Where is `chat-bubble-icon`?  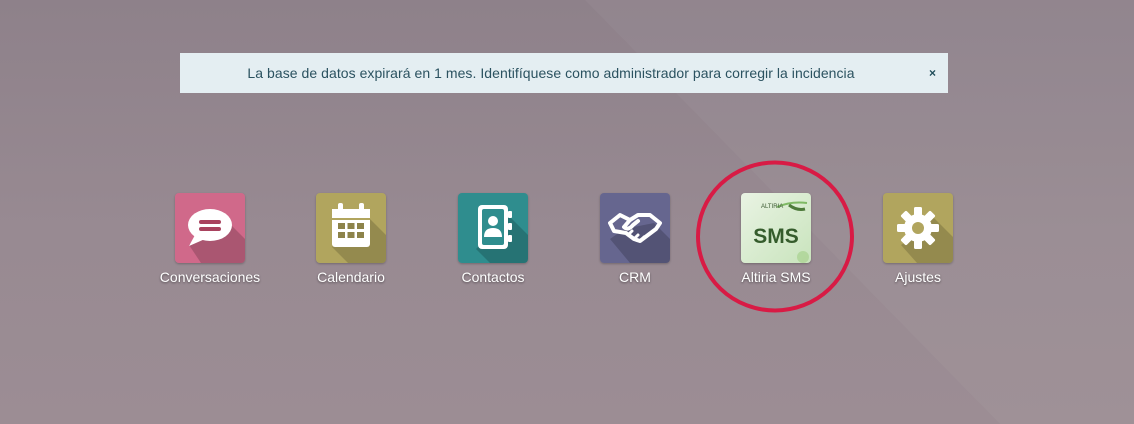
chat-bubble-icon is located at coordinates (210, 228).